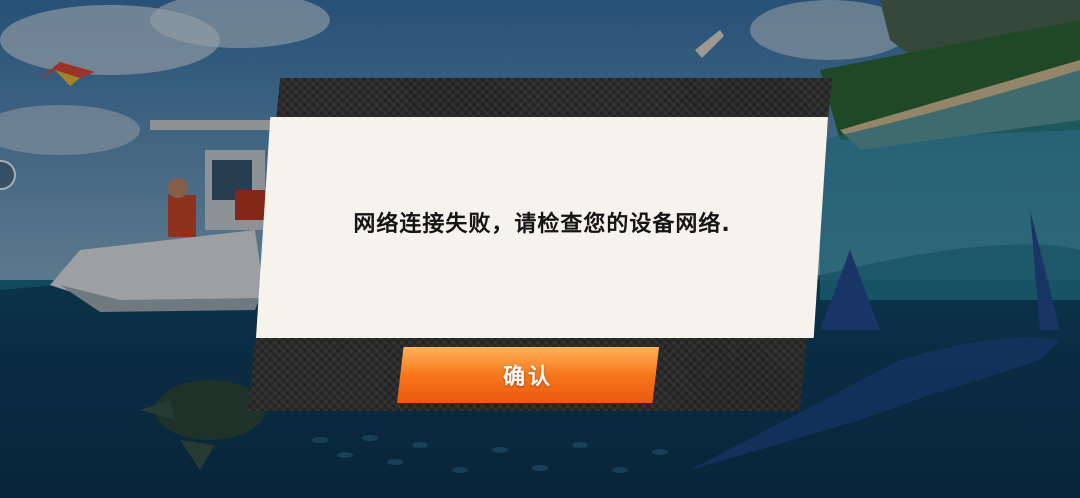 The image size is (1080, 498). What do you see at coordinates (542, 224) in the screenshot?
I see `dialog-message: 网络连接失败，请检查您的设备网络.` at bounding box center [542, 224].